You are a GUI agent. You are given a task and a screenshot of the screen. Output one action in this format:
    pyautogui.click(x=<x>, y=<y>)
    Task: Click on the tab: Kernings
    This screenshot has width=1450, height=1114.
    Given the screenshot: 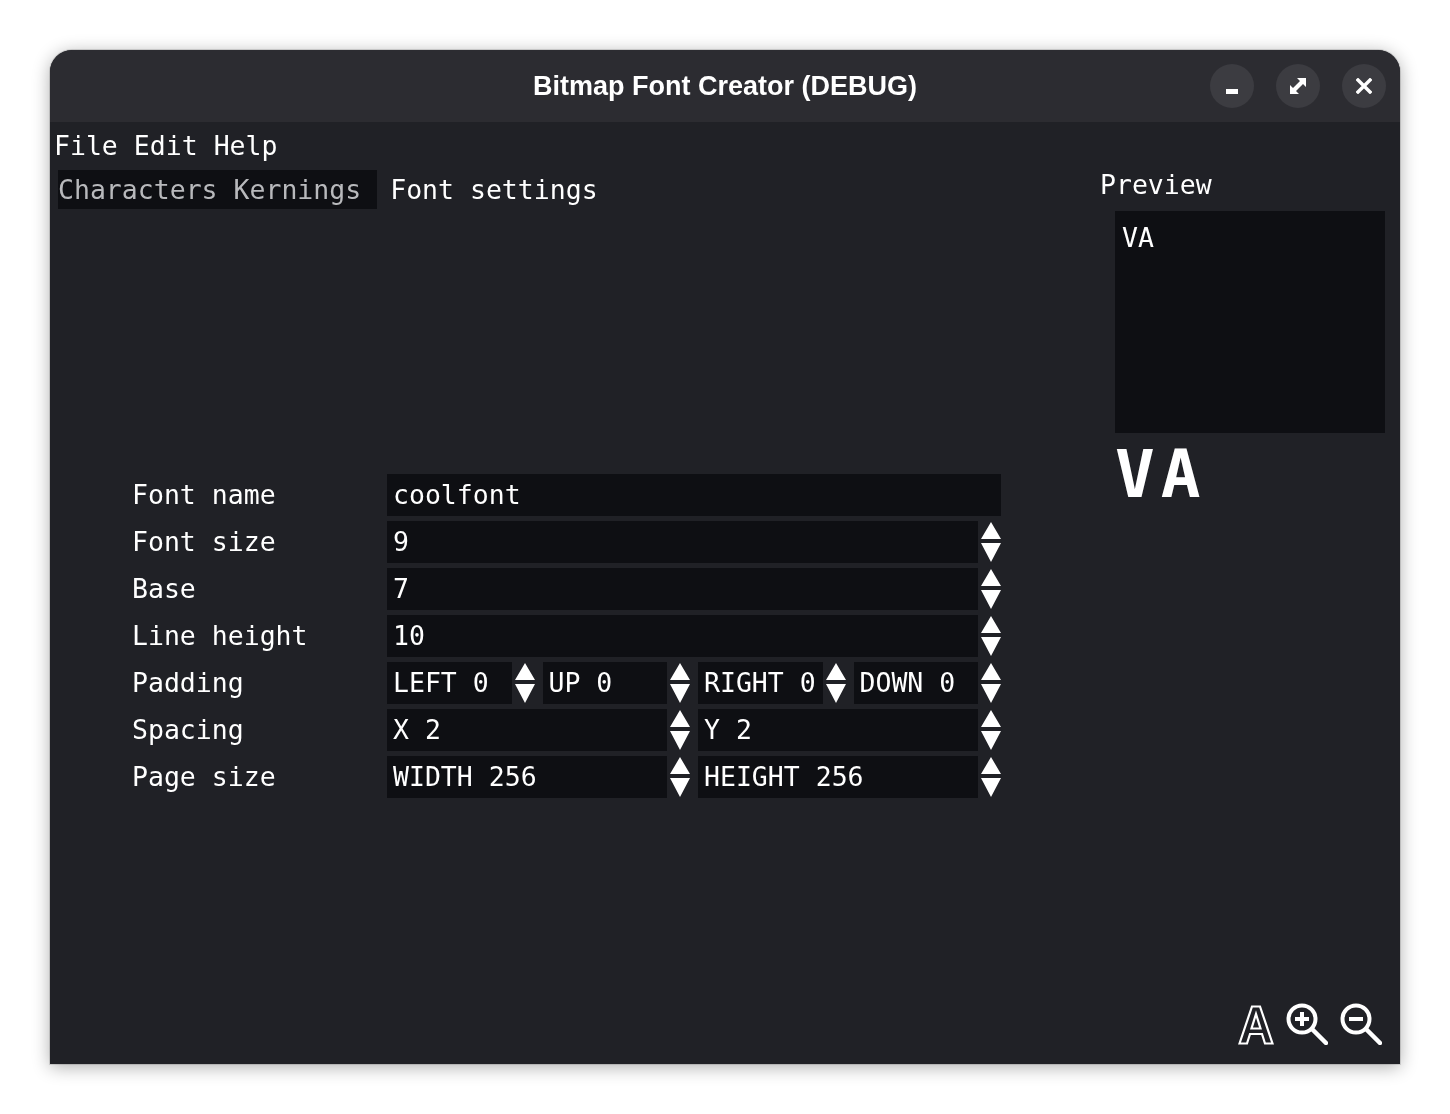 What is the action you would take?
    pyautogui.click(x=305, y=189)
    